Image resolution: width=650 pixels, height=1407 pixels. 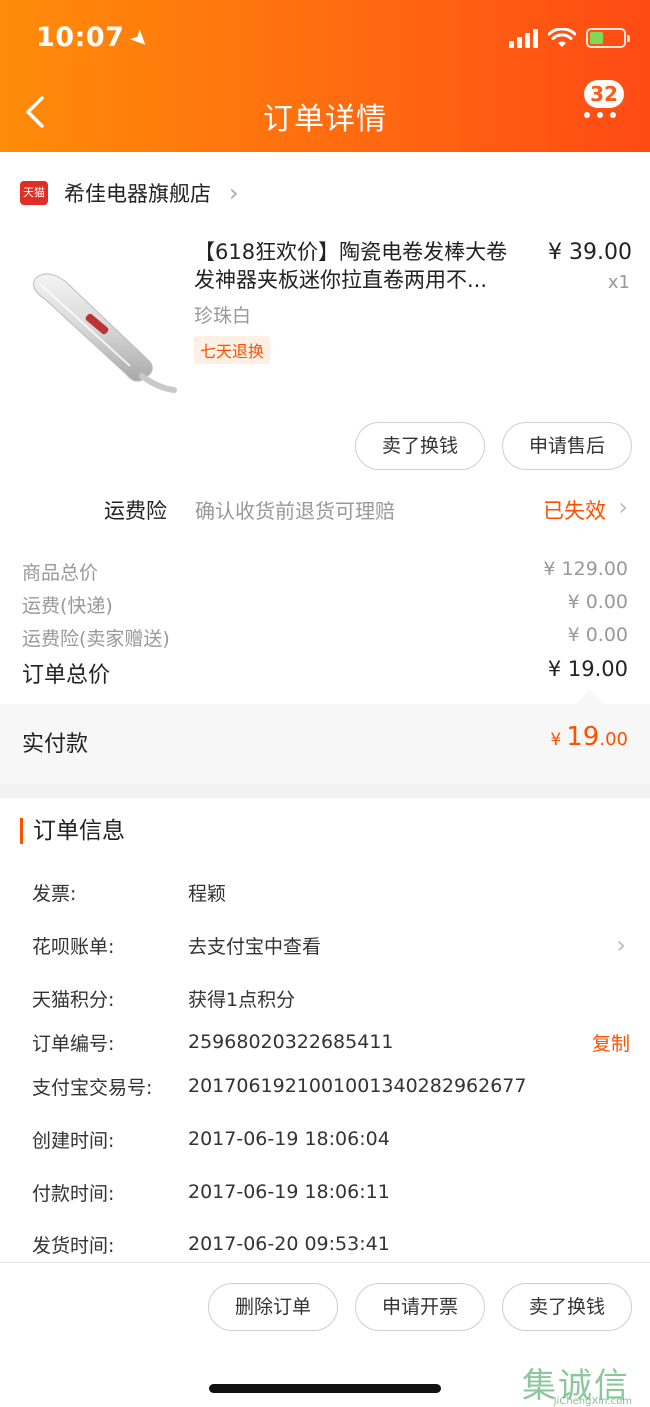 I want to click on sell-item-button: 卖了换钱, so click(x=420, y=446).